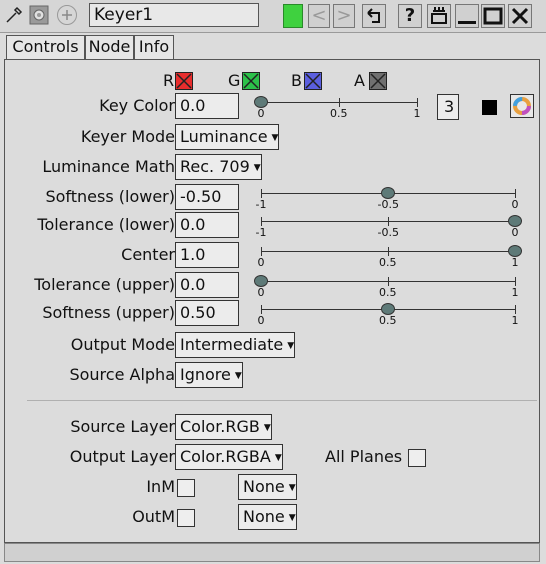 The height and width of the screenshot is (564, 546). What do you see at coordinates (296, 80) in the screenshot?
I see `channel-b-label: B` at bounding box center [296, 80].